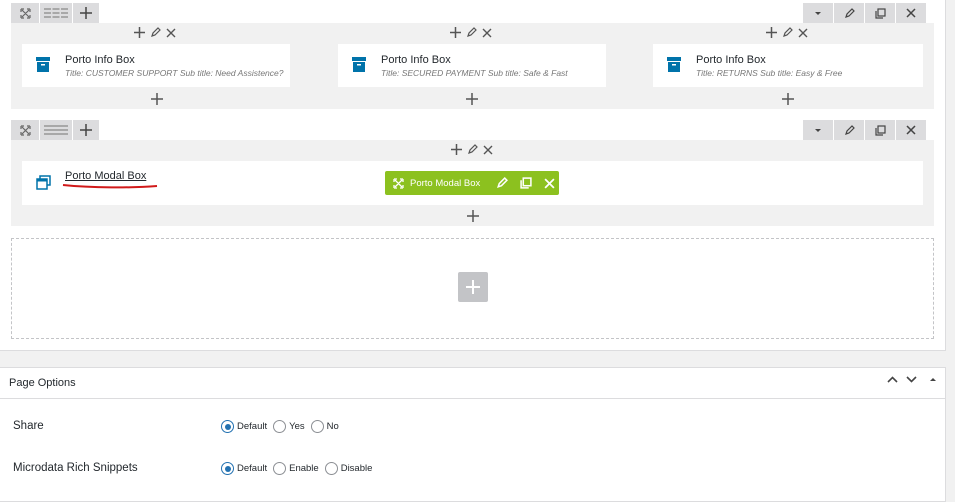 The image size is (955, 502). What do you see at coordinates (43, 182) in the screenshot?
I see `modal-window-icon` at bounding box center [43, 182].